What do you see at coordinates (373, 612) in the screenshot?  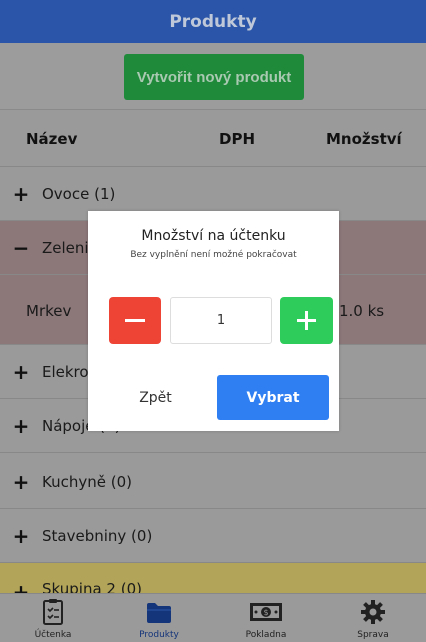 I see `gear-icon` at bounding box center [373, 612].